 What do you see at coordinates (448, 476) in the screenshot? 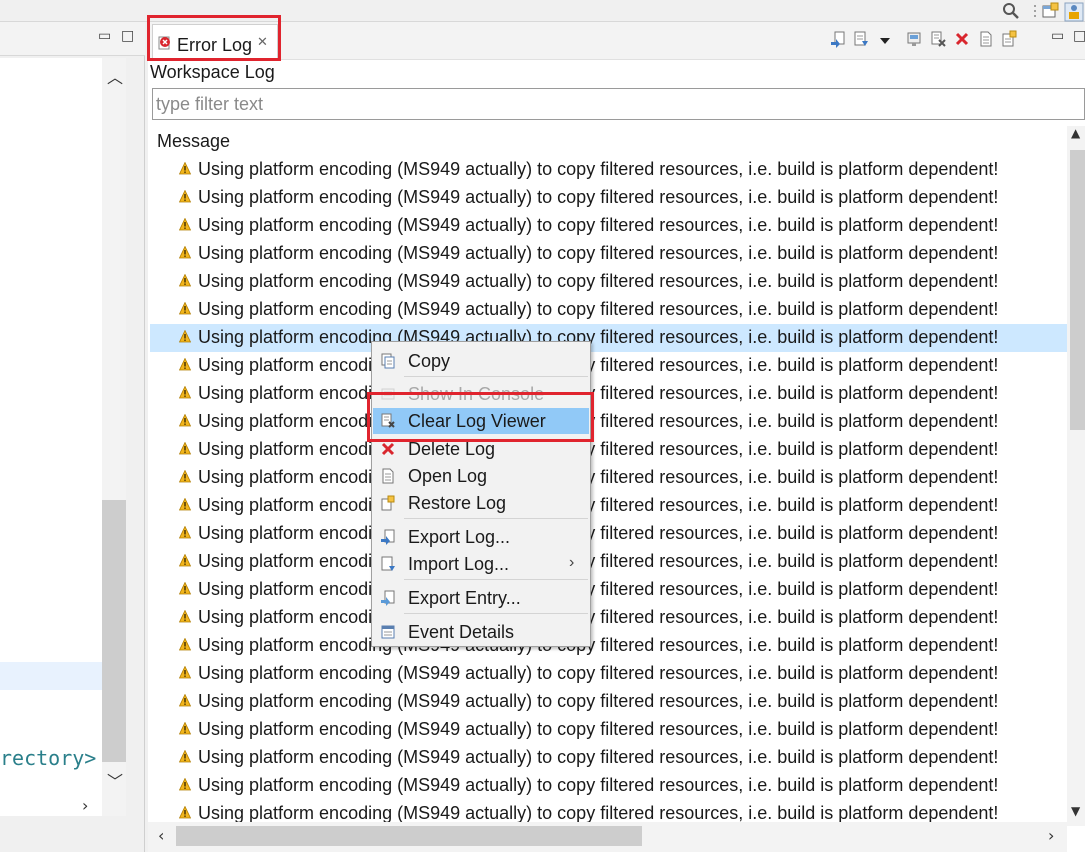
I see `menu-item-label: Open Log` at bounding box center [448, 476].